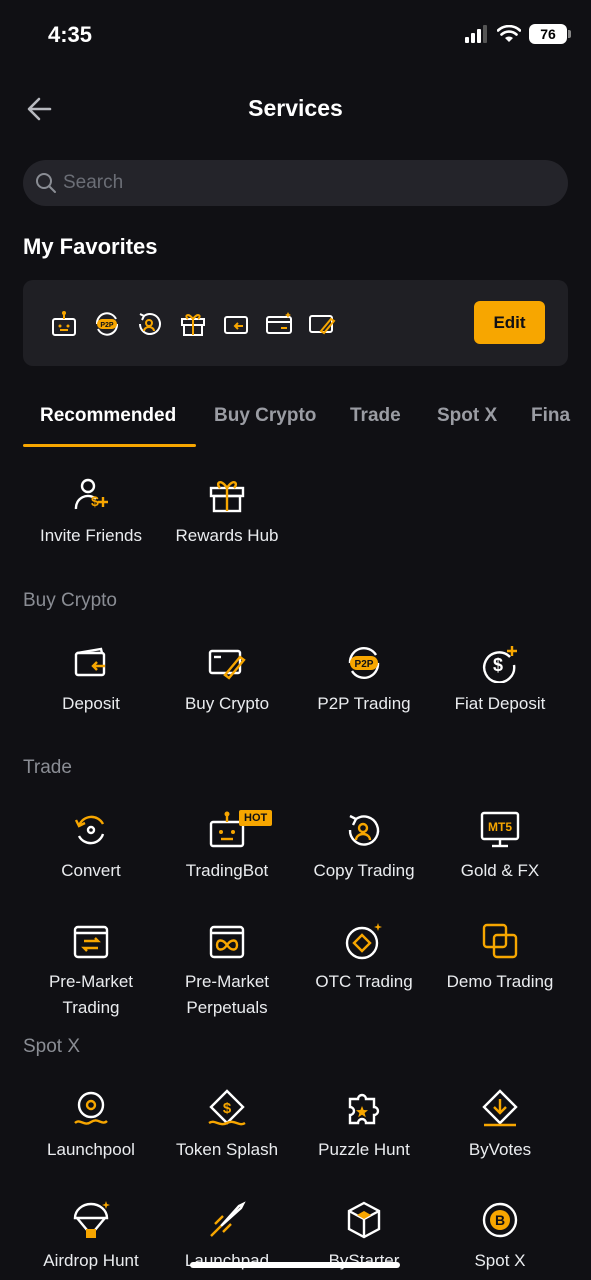 The height and width of the screenshot is (1280, 591). Describe the element at coordinates (500, 827) in the screenshot. I see `svg-text: MT5` at that location.